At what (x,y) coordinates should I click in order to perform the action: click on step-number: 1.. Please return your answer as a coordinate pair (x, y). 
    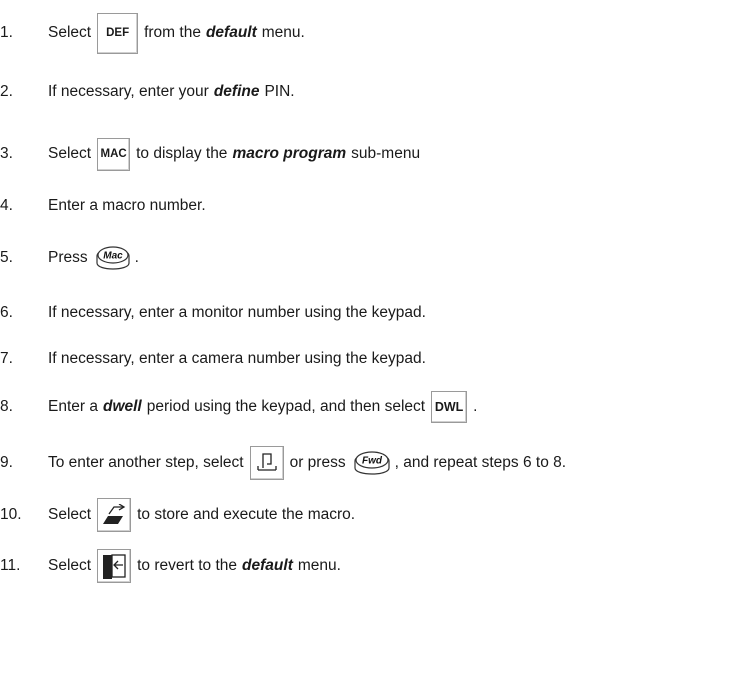
    Looking at the image, I should click on (6, 32).